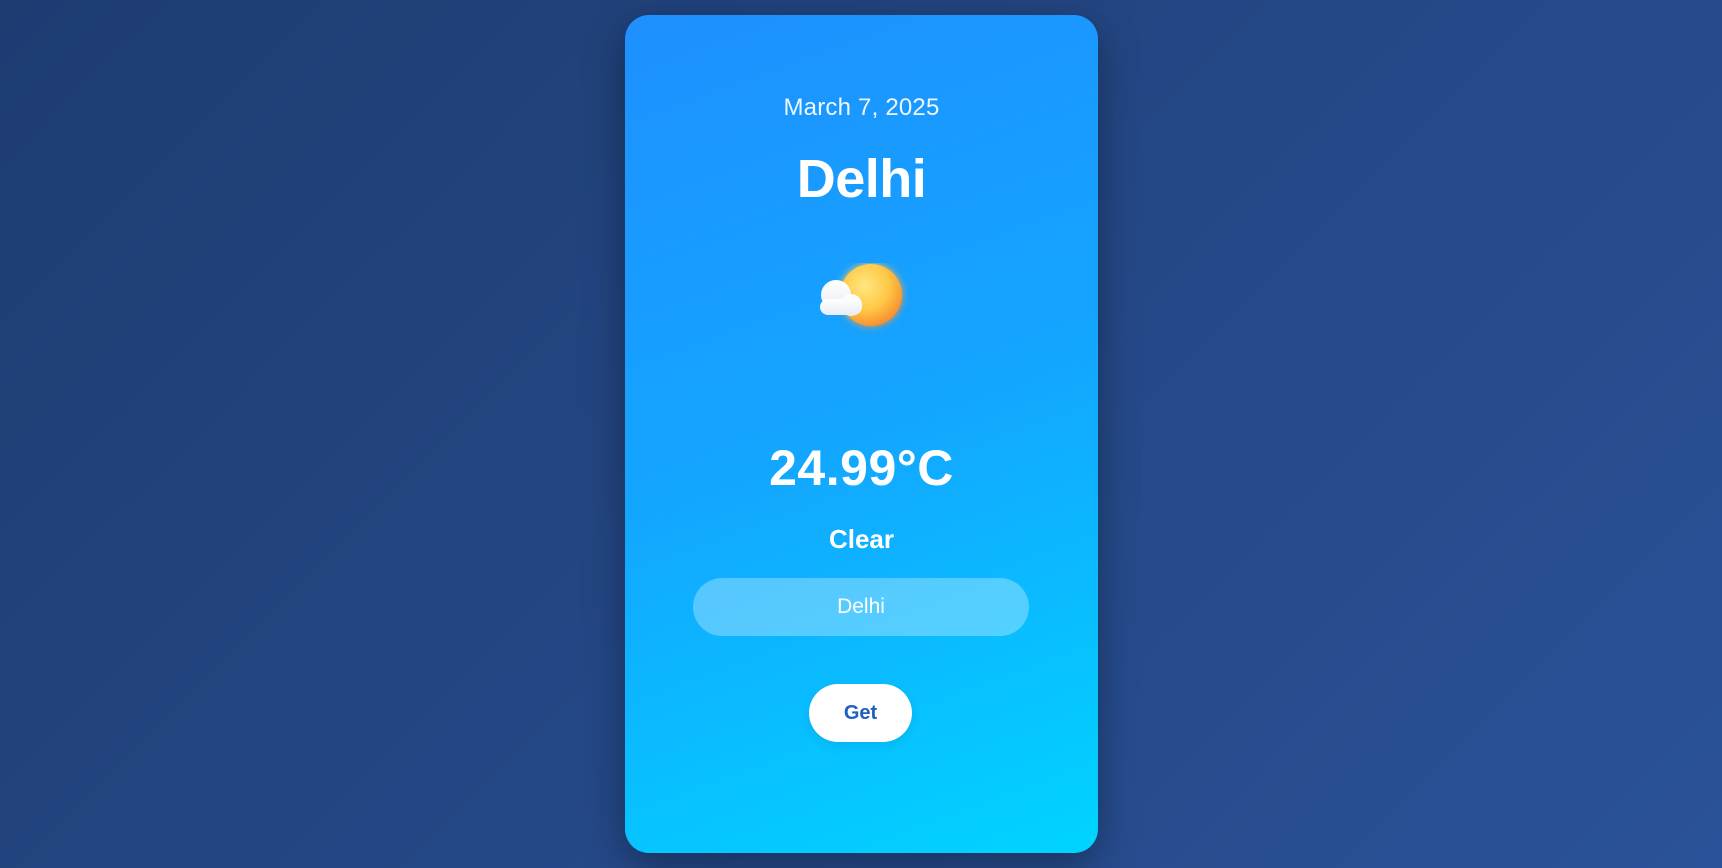 The width and height of the screenshot is (1722, 868). I want to click on get-weather-button: Get, so click(860, 713).